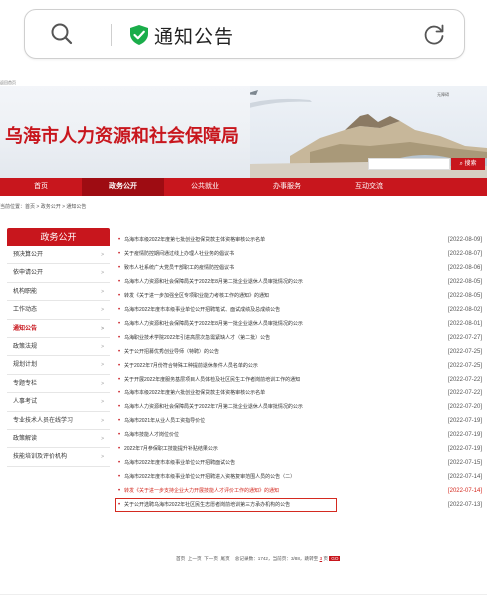  I want to click on notice-row: • 乌海市技能人才岗位价位 [2022-07-19], so click(300, 435).